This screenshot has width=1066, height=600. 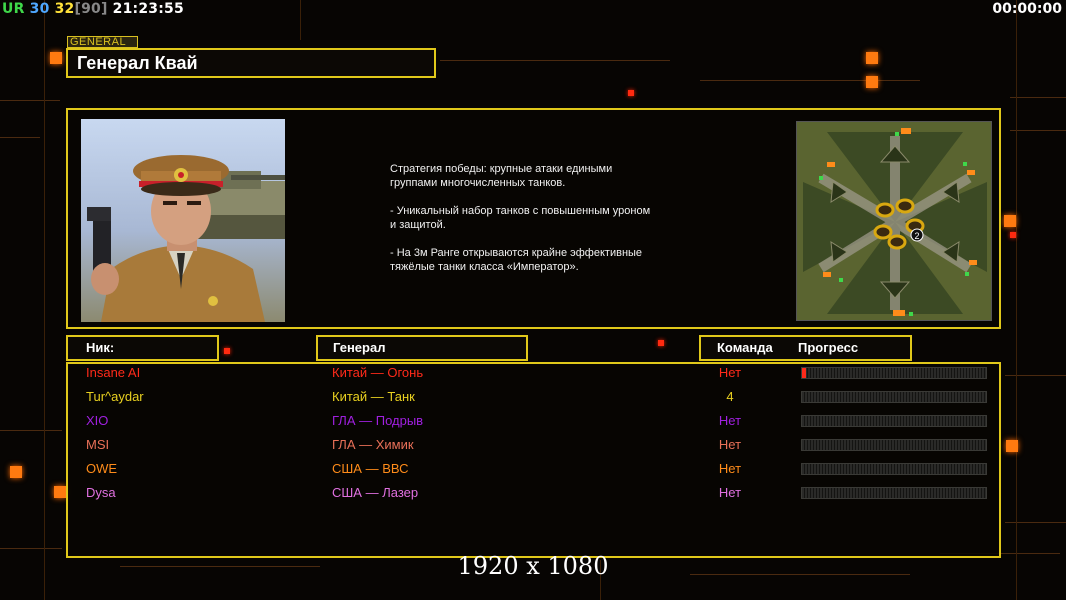 What do you see at coordinates (533, 398) in the screenshot?
I see `player-row: Tur^aydar Китай — Танк 4` at bounding box center [533, 398].